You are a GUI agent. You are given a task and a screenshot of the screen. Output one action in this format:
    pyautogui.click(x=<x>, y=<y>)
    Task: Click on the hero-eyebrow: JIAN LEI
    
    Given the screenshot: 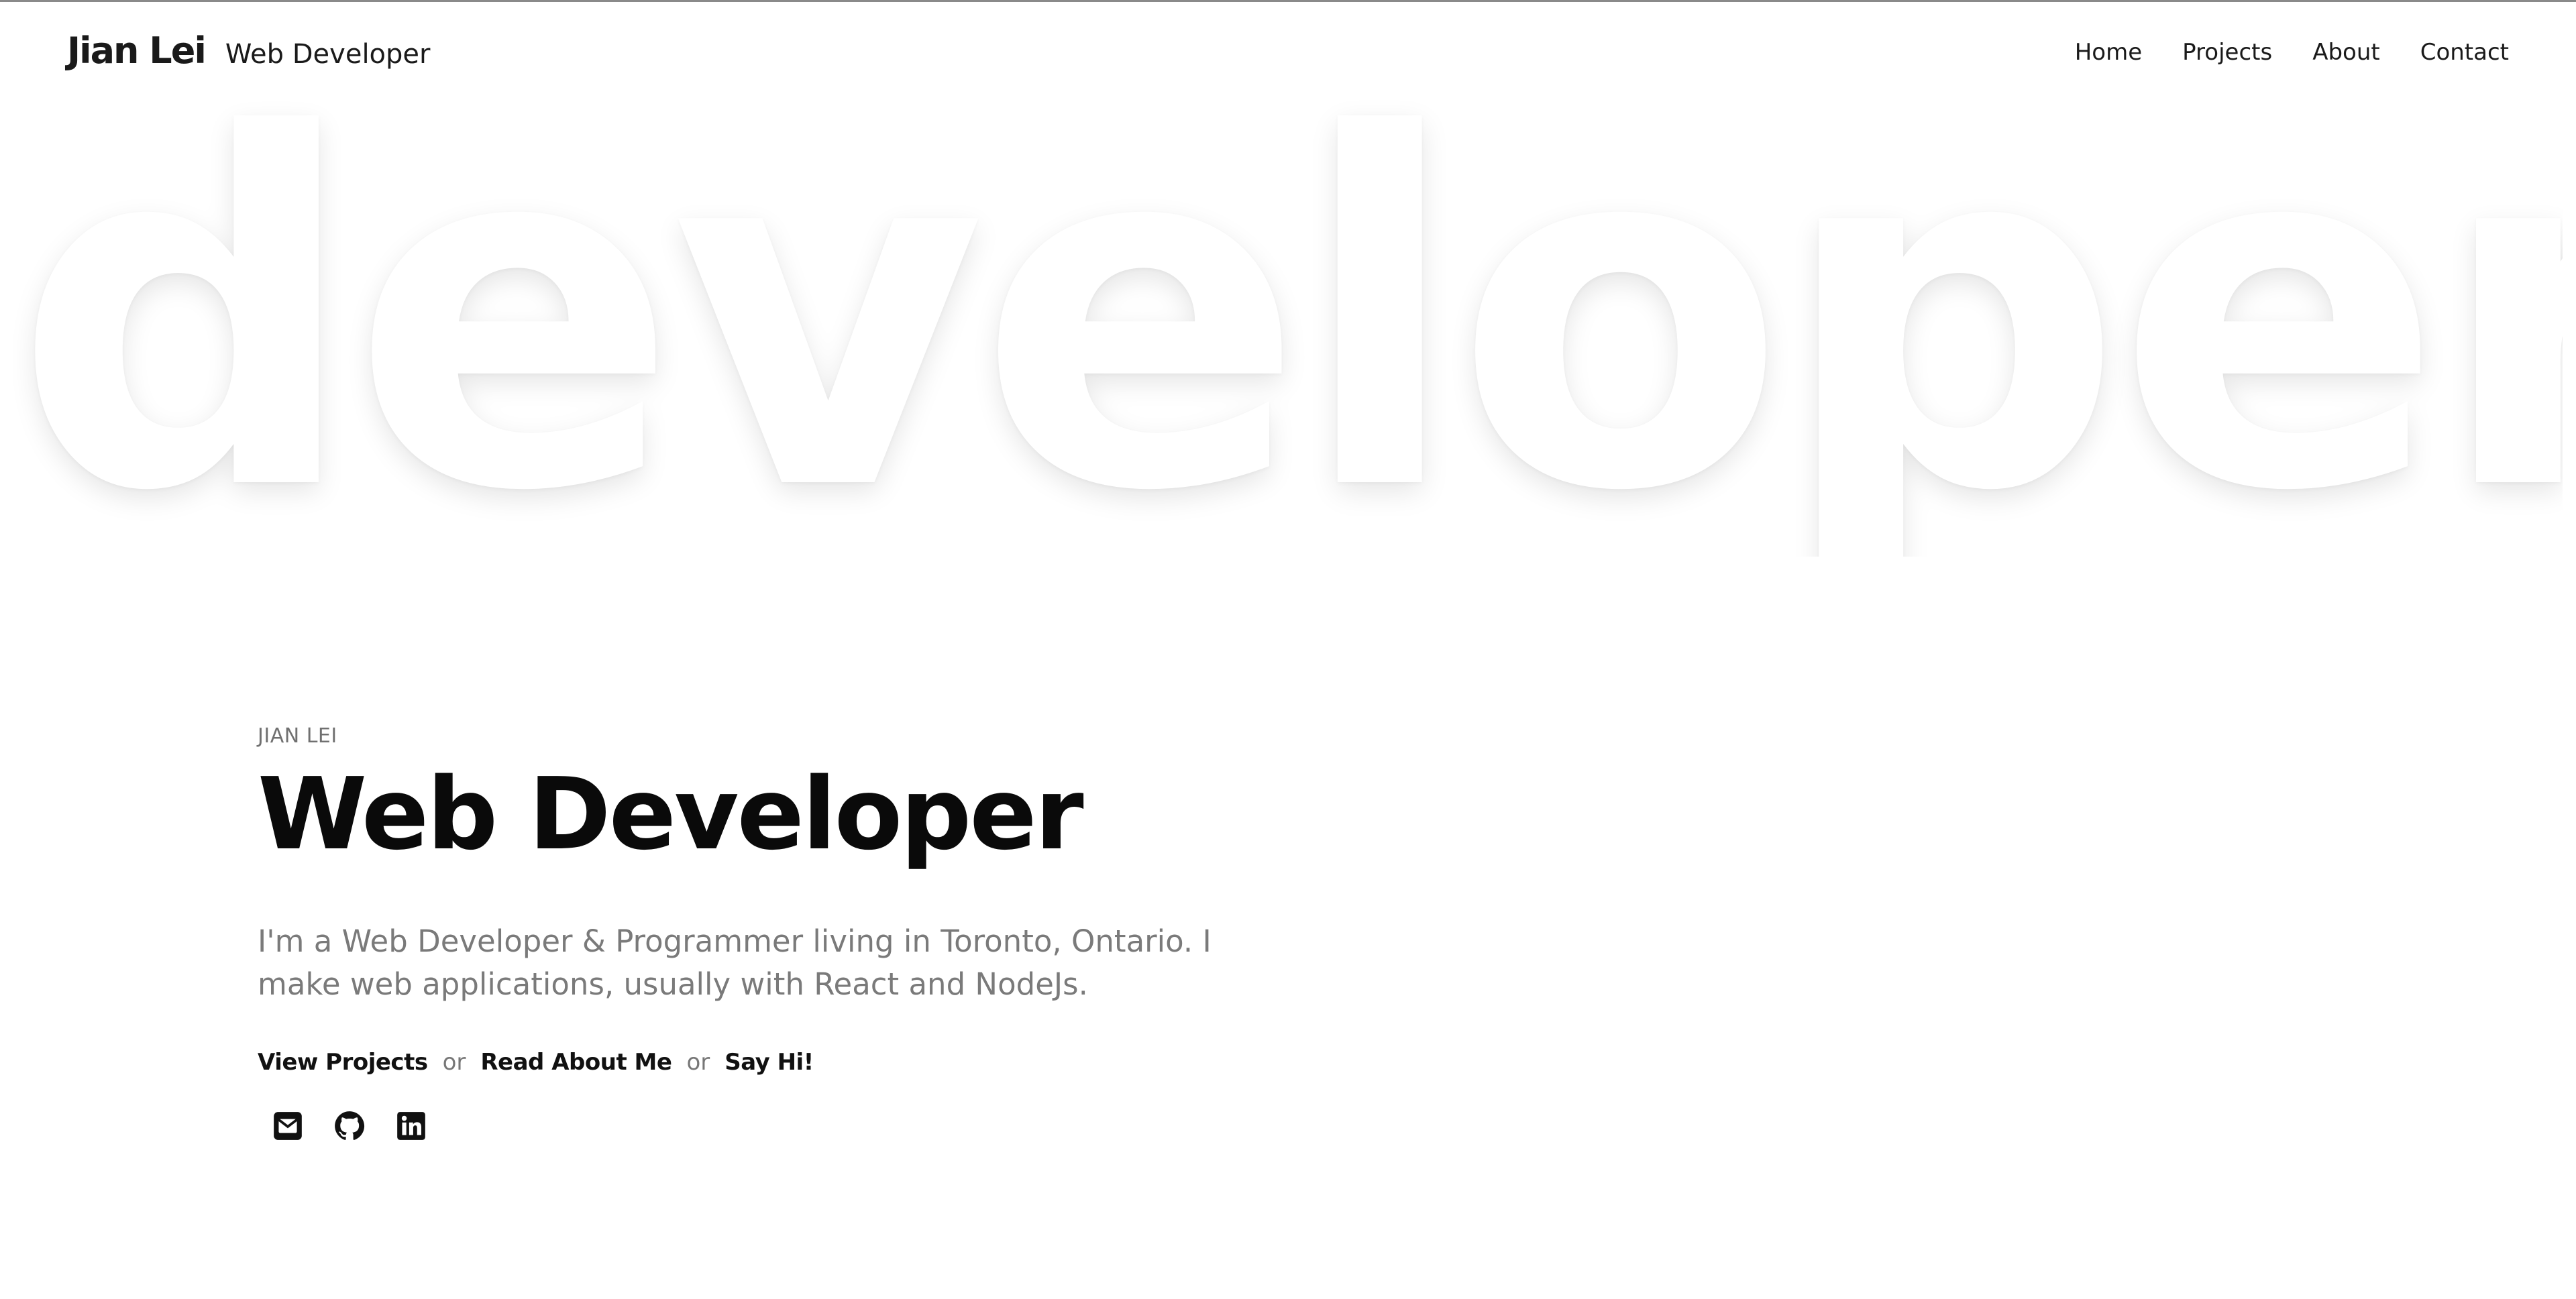 What is the action you would take?
    pyautogui.click(x=297, y=736)
    